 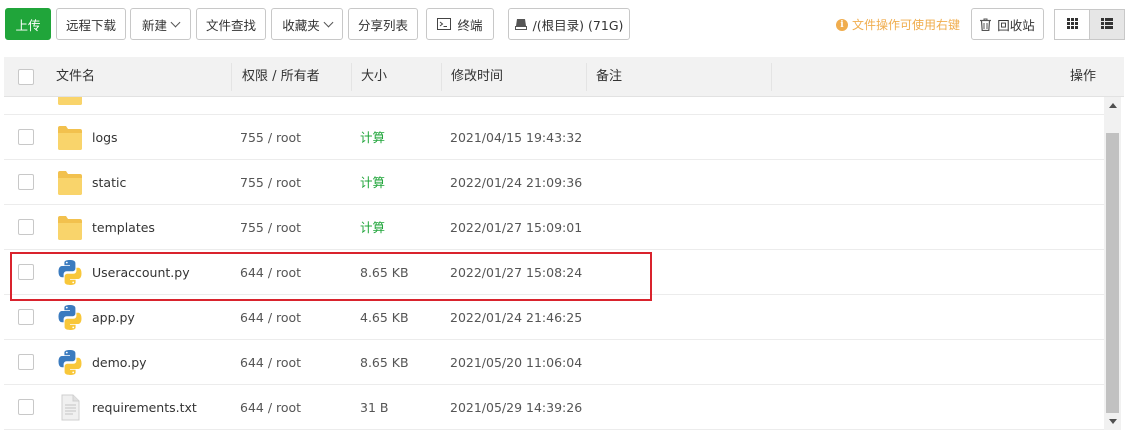 I want to click on recycle-bin-label: 回收站, so click(x=1016, y=25).